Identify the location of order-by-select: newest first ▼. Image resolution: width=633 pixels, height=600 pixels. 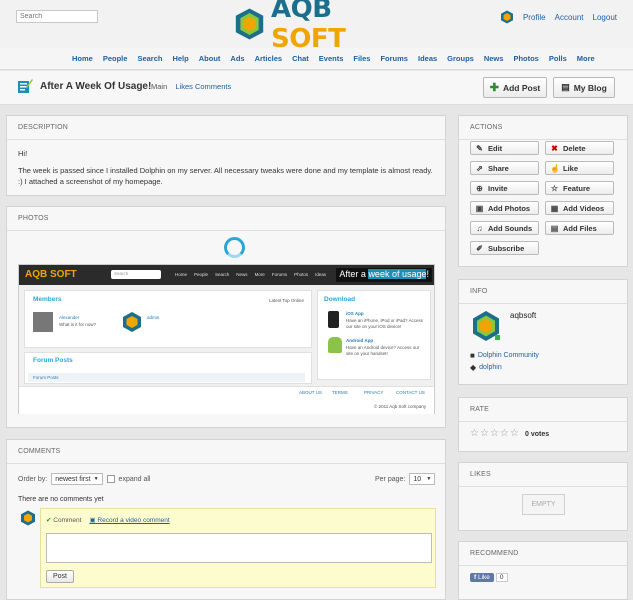
(77, 479).